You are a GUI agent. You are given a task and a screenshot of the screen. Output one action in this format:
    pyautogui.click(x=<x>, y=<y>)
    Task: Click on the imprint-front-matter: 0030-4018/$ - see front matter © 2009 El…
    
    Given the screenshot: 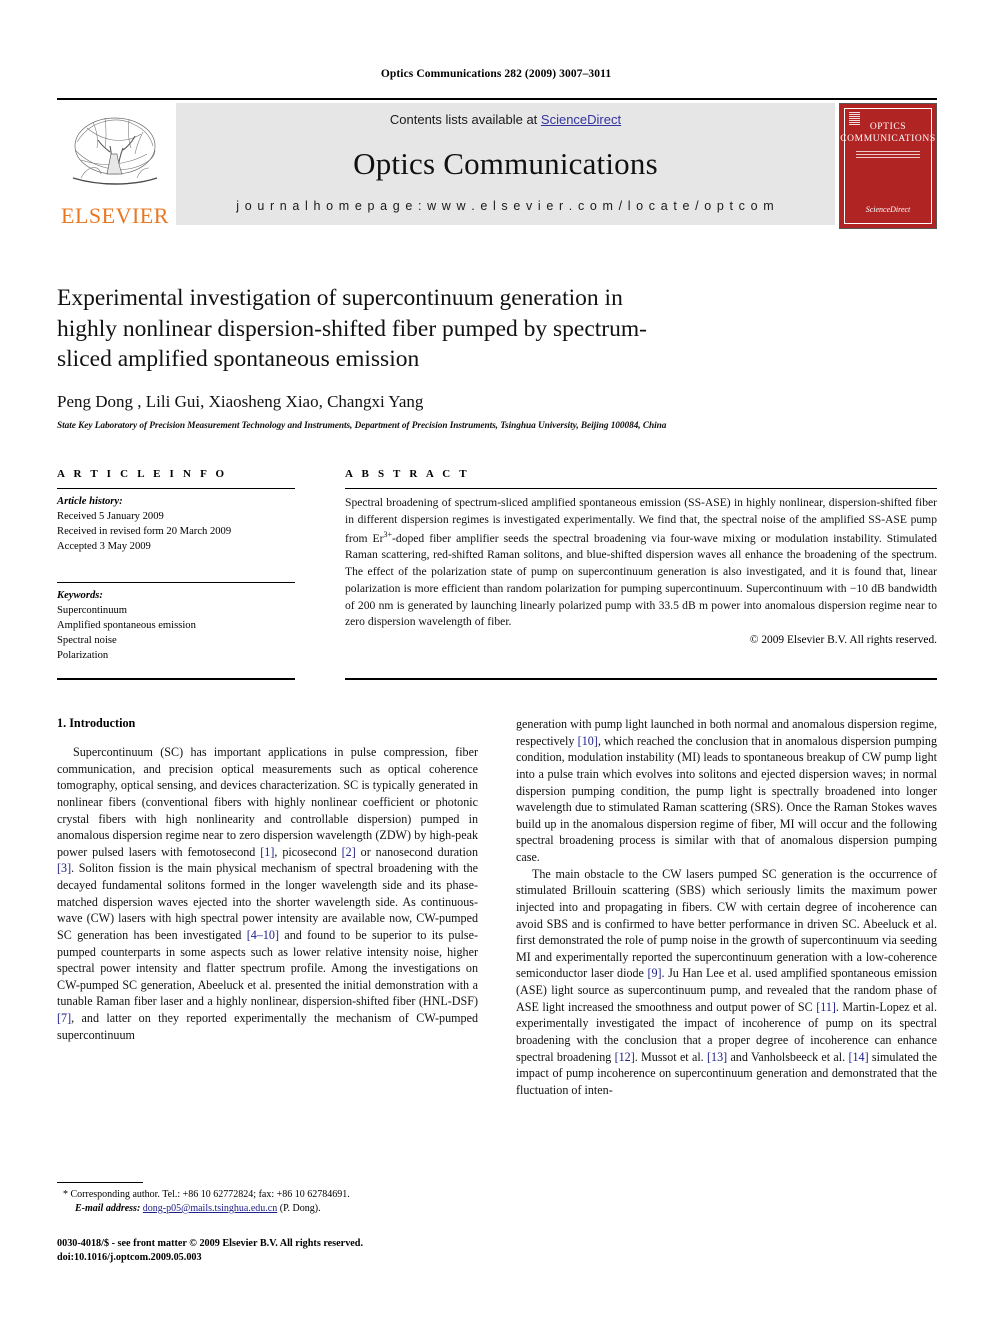 What is the action you would take?
    pyautogui.click(x=210, y=1243)
    